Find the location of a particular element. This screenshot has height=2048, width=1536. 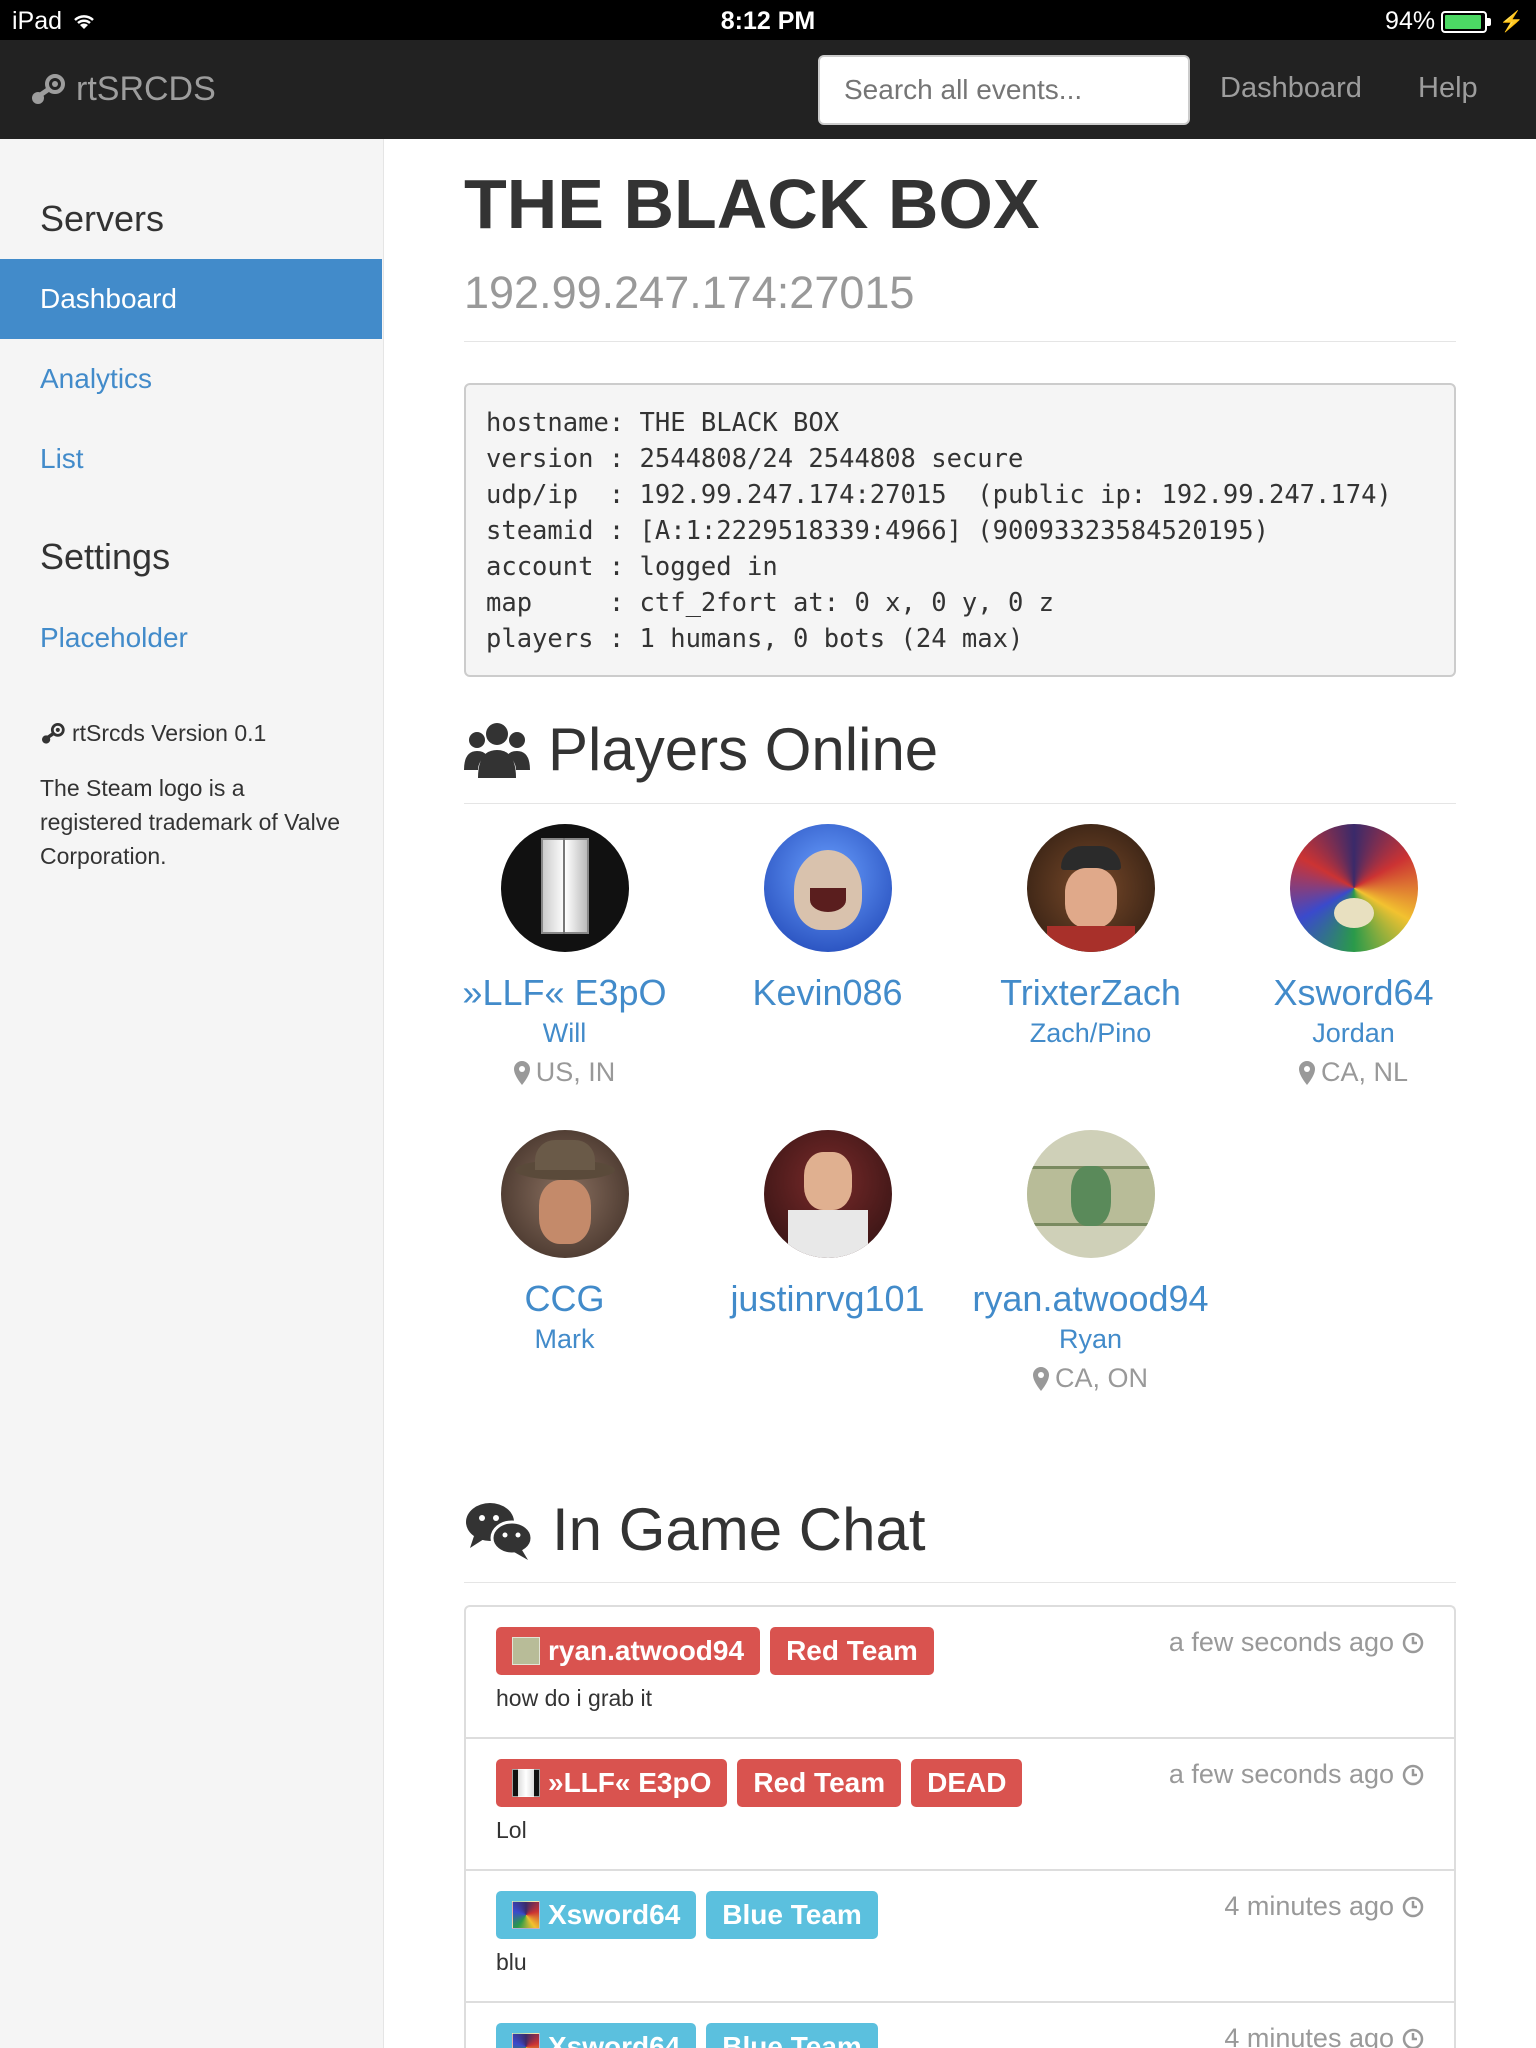

player-name: Xsword64 is located at coordinates (1353, 993).